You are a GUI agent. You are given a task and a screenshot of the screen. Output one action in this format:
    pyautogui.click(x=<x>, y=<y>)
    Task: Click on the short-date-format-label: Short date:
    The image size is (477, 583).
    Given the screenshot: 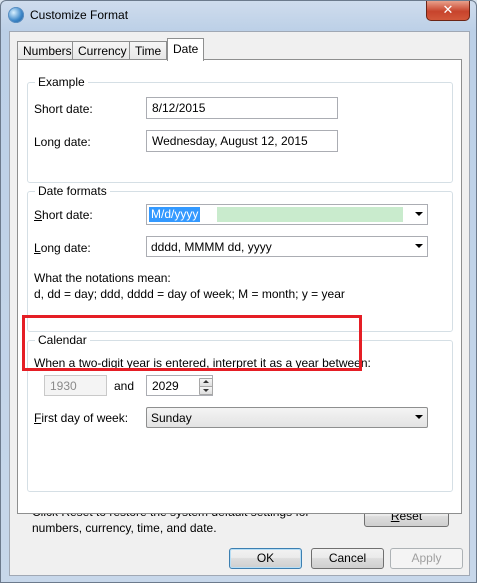 What is the action you would take?
    pyautogui.click(x=63, y=215)
    